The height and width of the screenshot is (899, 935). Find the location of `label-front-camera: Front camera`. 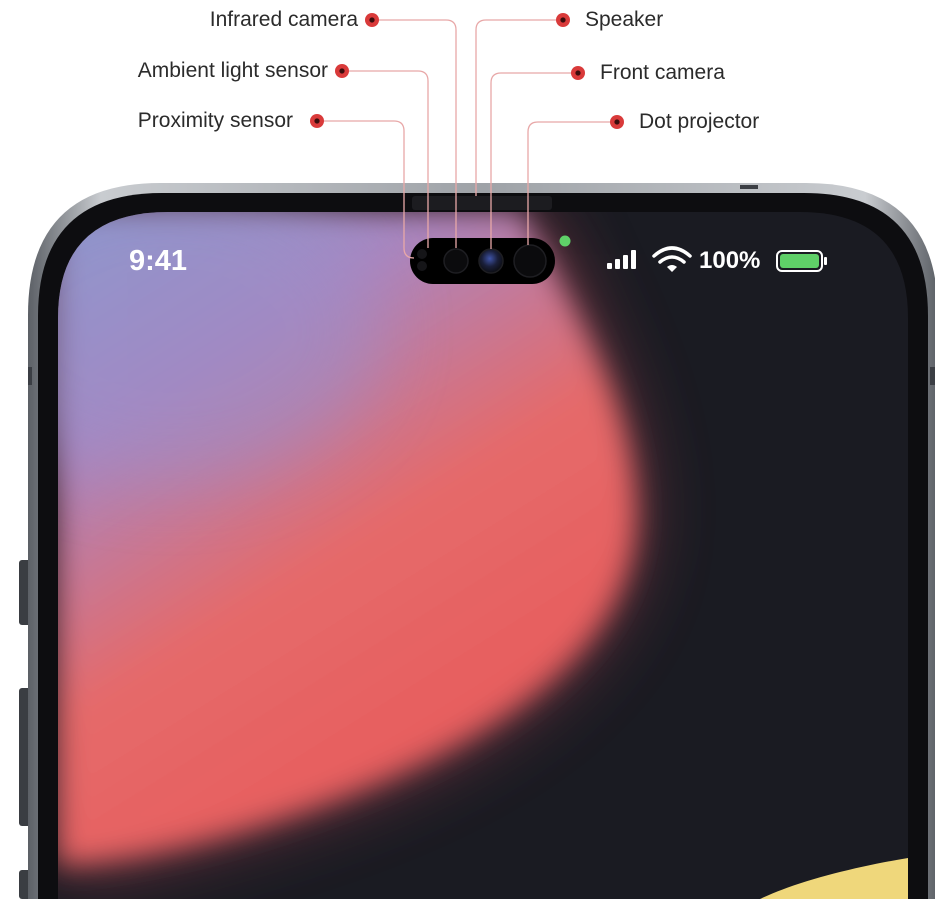

label-front-camera: Front camera is located at coordinates (662, 72).